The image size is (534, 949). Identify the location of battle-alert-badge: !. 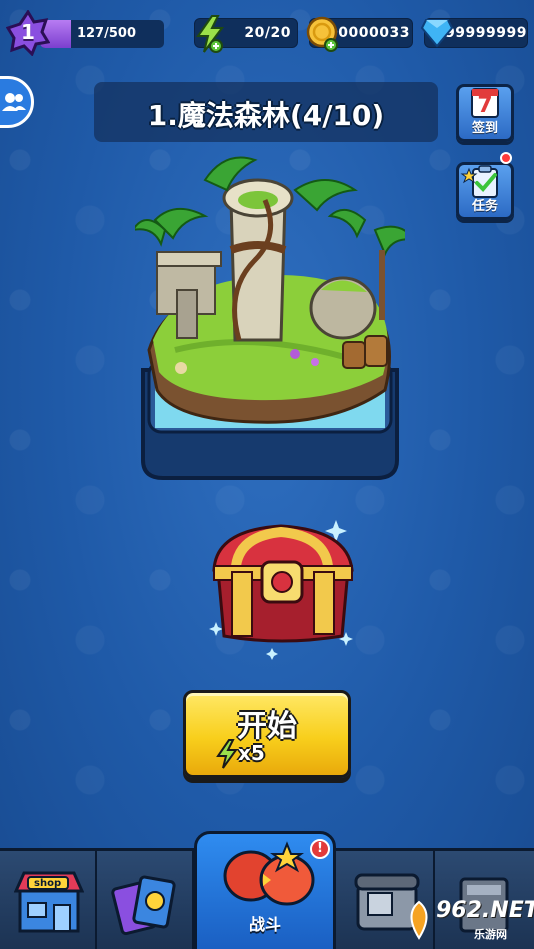
(320, 849).